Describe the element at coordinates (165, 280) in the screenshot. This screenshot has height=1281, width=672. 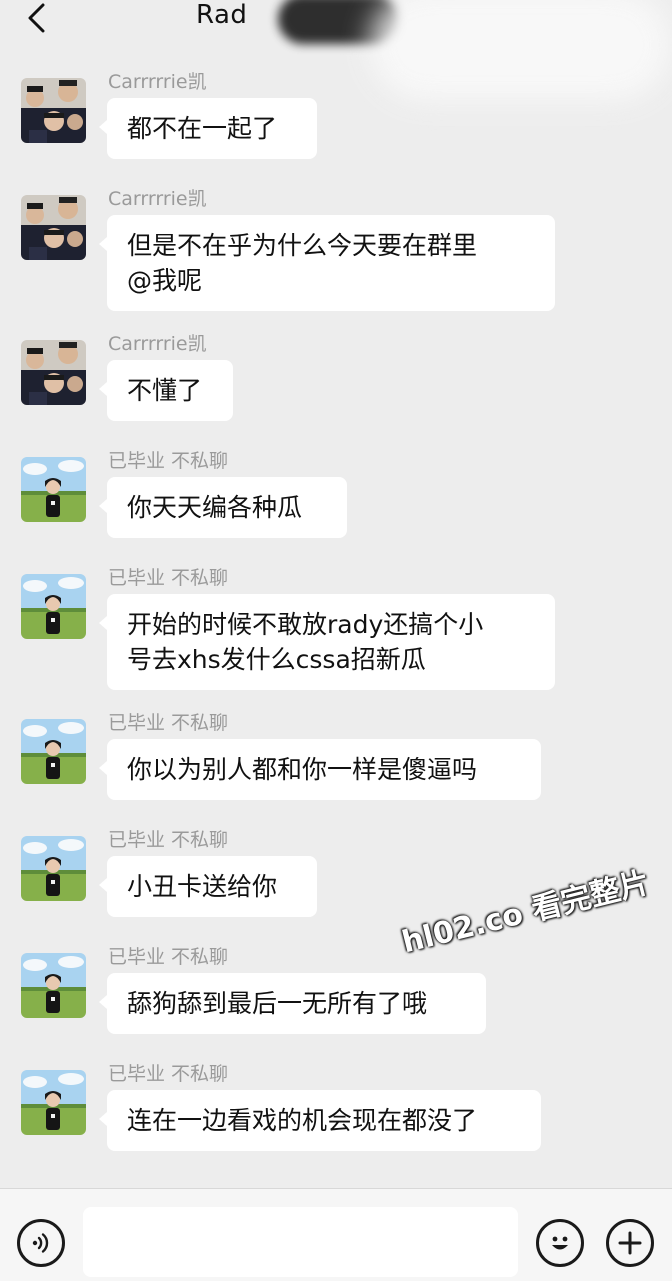
I see `message-text: @我呢` at that location.